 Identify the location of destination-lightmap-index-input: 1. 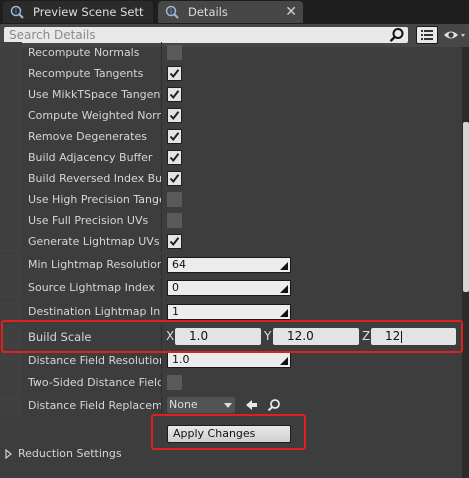
(229, 312).